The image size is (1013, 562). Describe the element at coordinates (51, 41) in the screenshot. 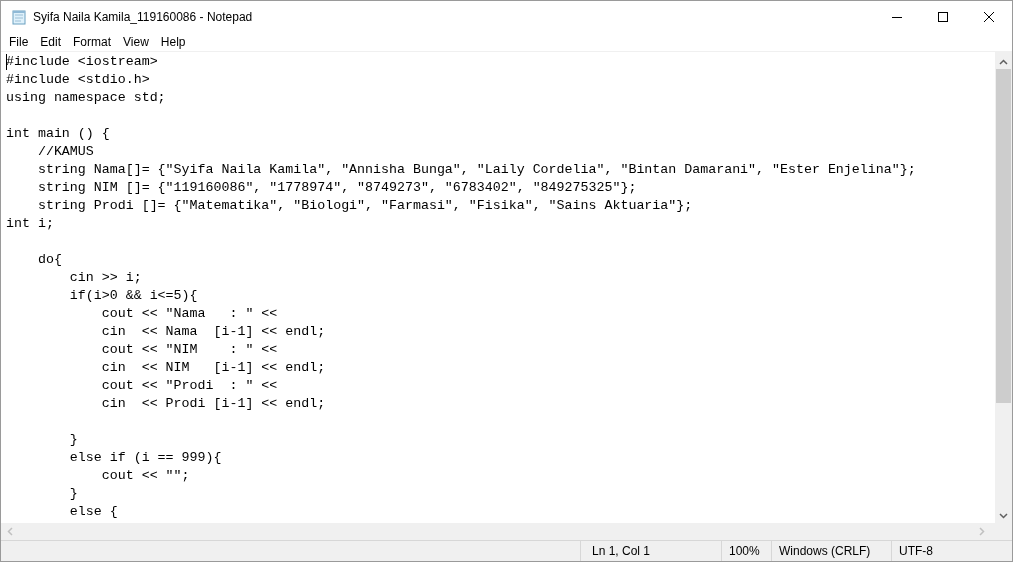

I see `menu-item: Edit` at that location.